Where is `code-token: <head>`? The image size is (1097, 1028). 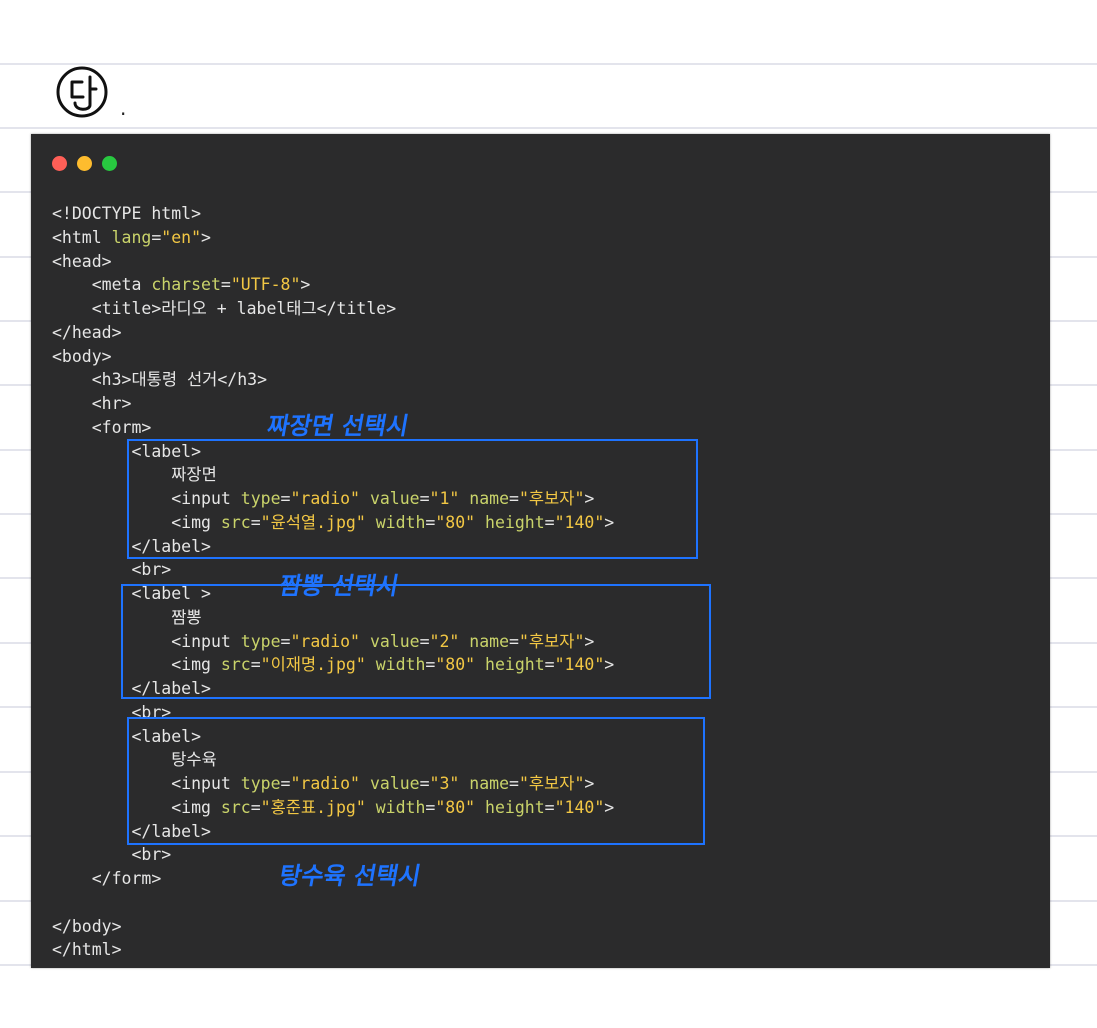 code-token: <head> is located at coordinates (82, 261).